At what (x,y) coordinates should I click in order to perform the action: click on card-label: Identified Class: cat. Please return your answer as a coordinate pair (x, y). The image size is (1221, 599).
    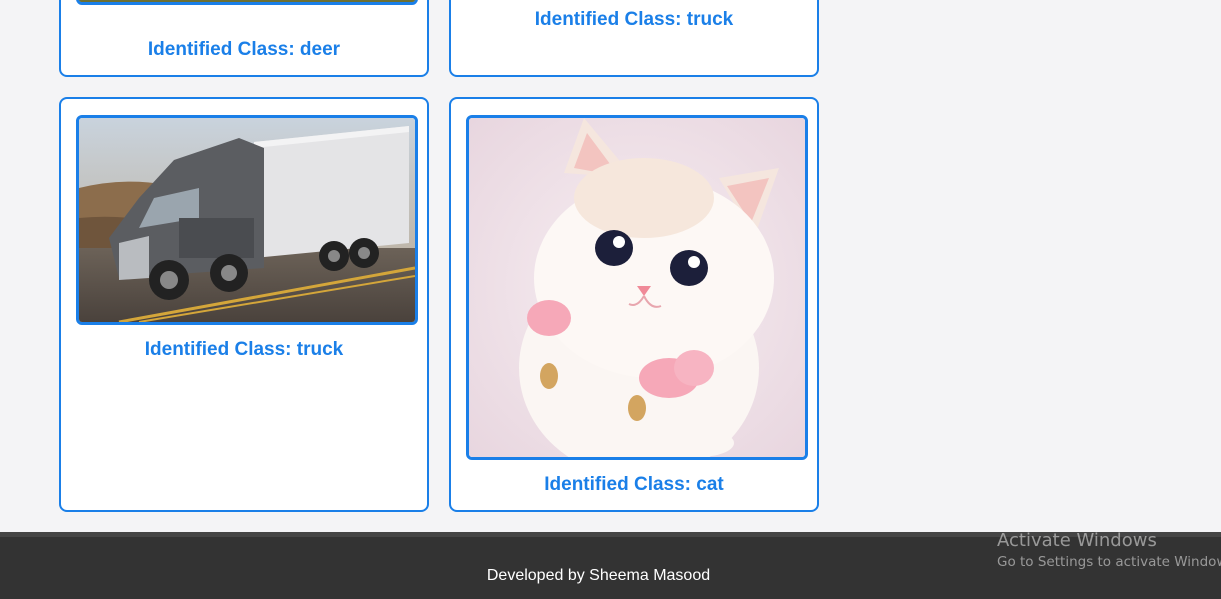
    Looking at the image, I should click on (634, 484).